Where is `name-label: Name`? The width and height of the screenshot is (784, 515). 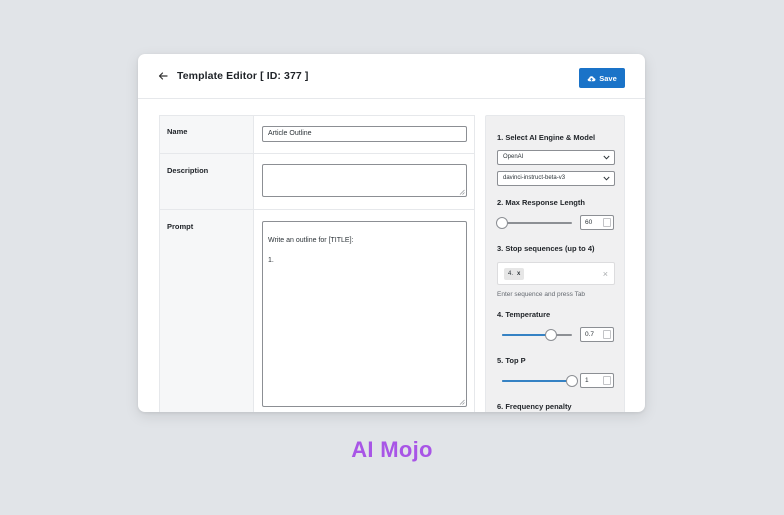 name-label: Name is located at coordinates (177, 131).